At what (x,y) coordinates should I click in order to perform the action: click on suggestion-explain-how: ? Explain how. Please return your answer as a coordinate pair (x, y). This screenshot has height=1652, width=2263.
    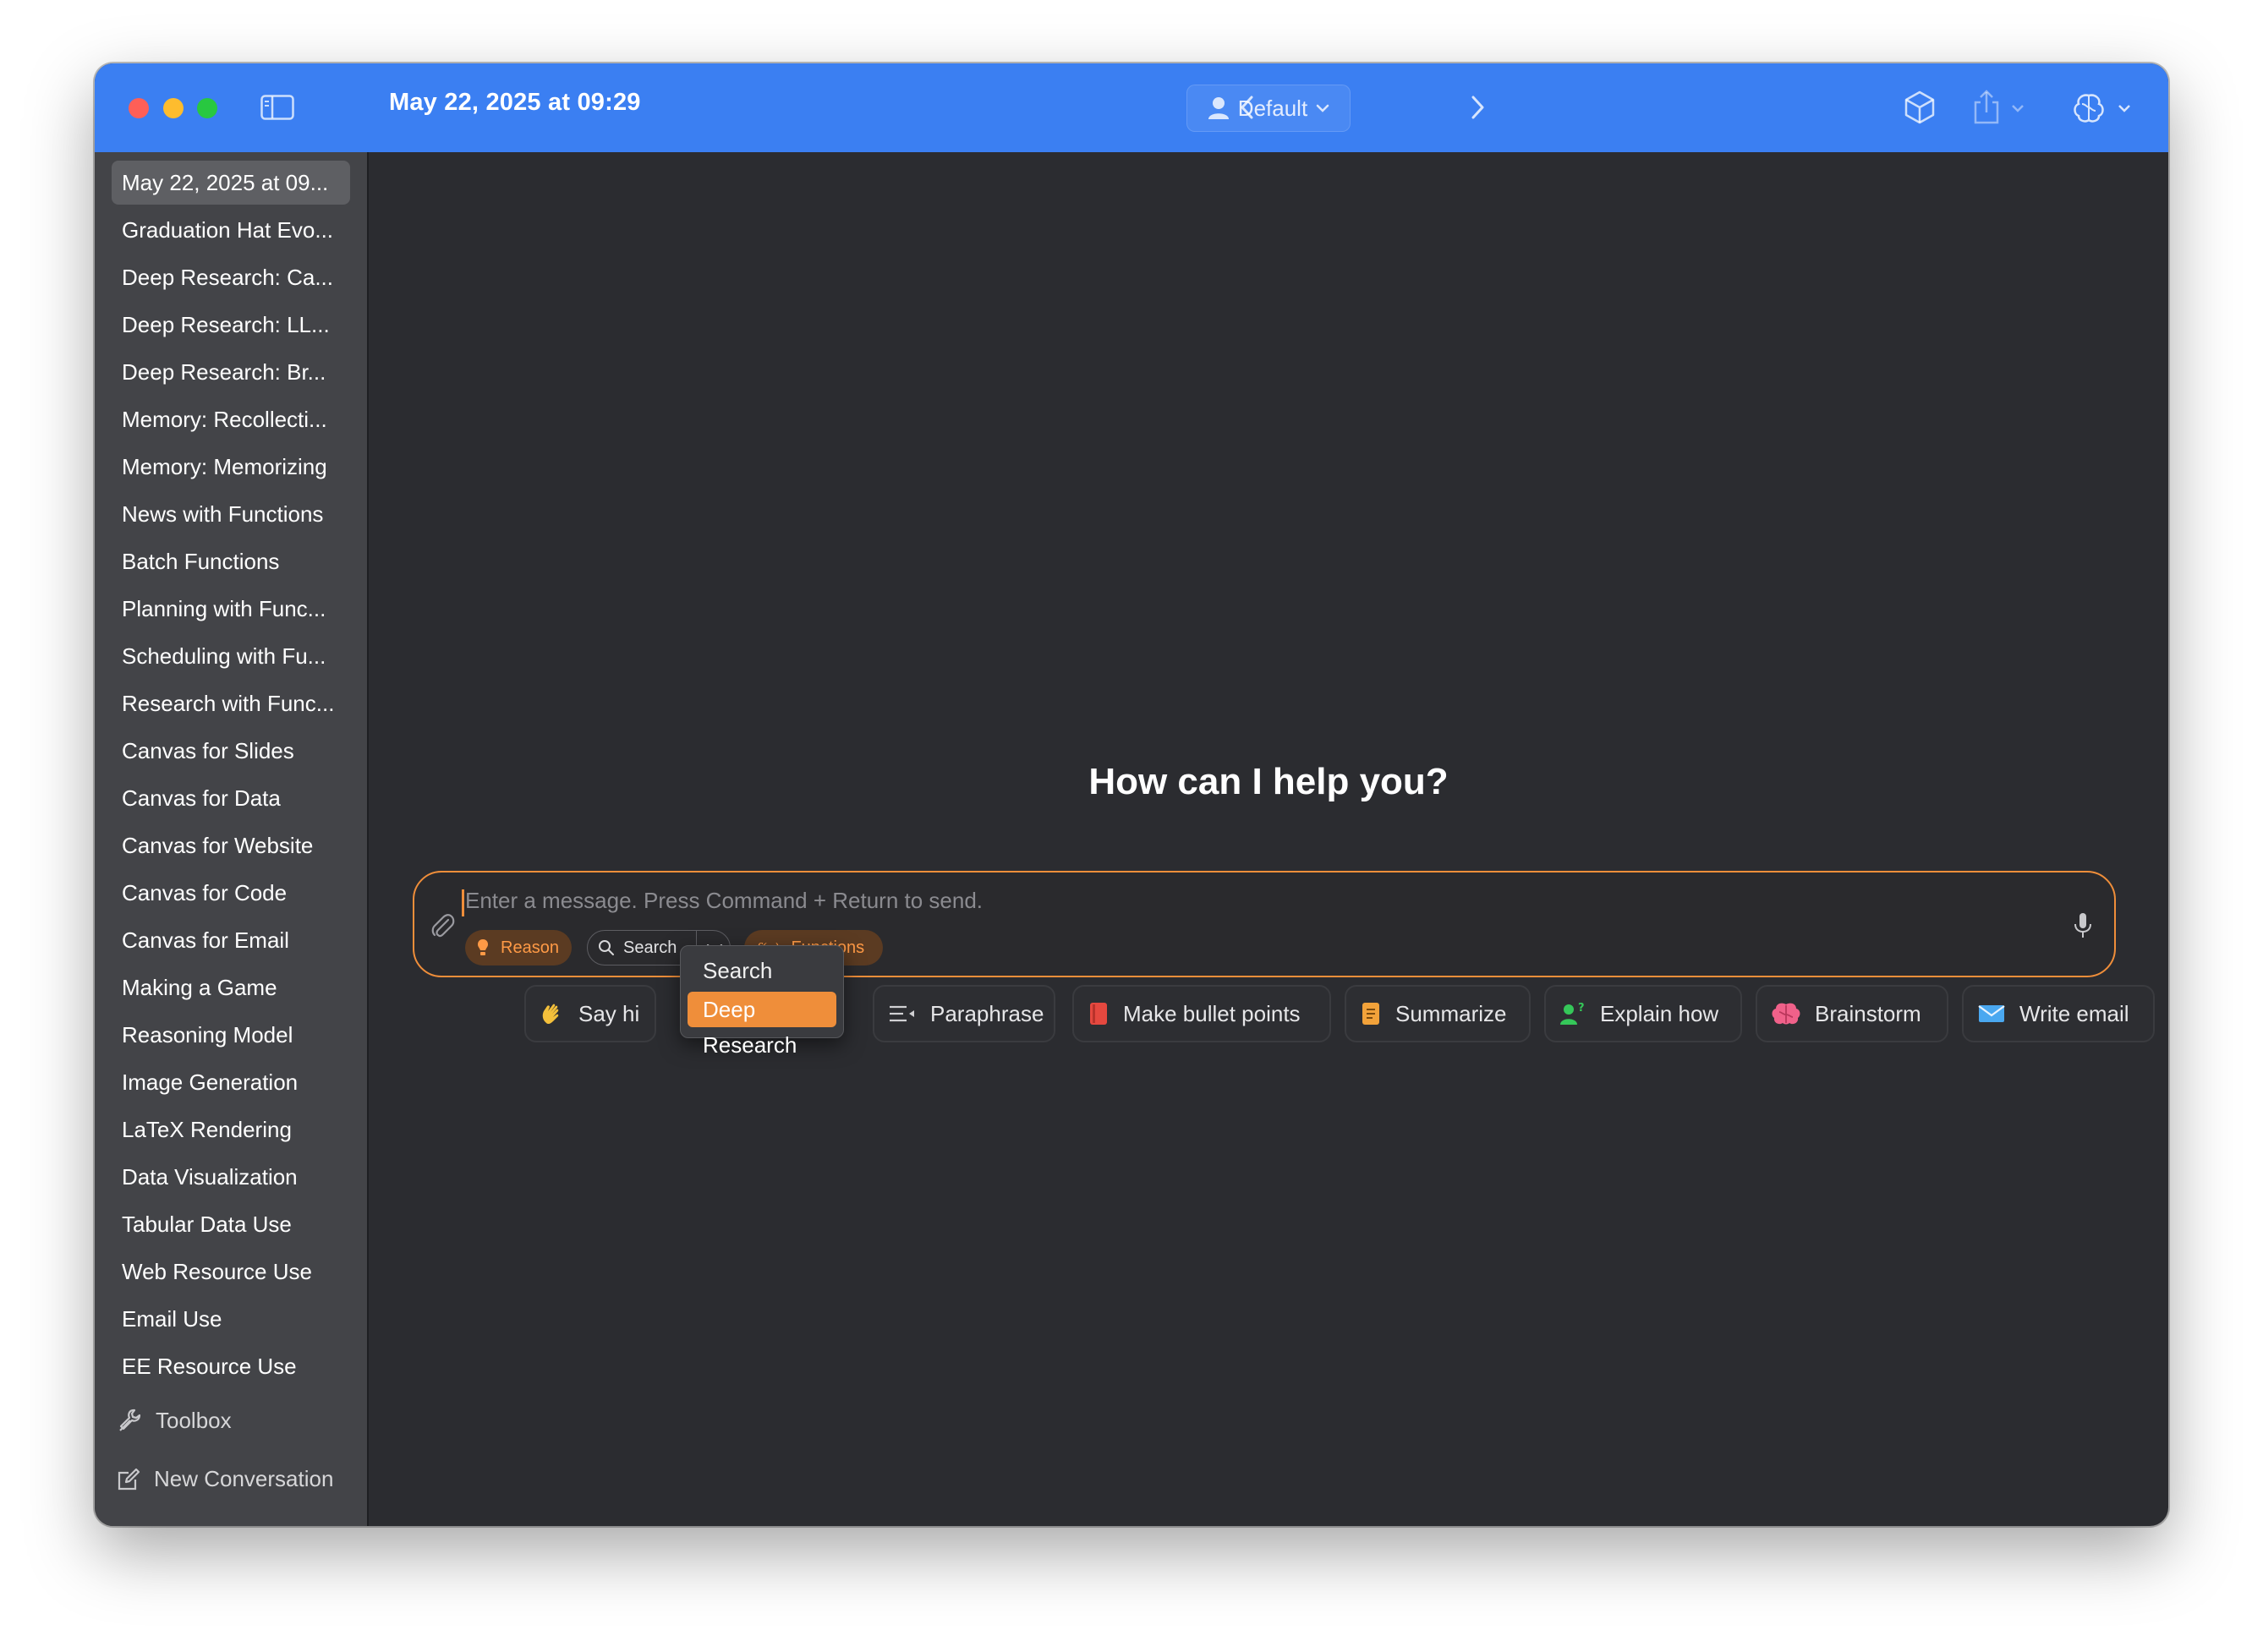
    Looking at the image, I should click on (1643, 1013).